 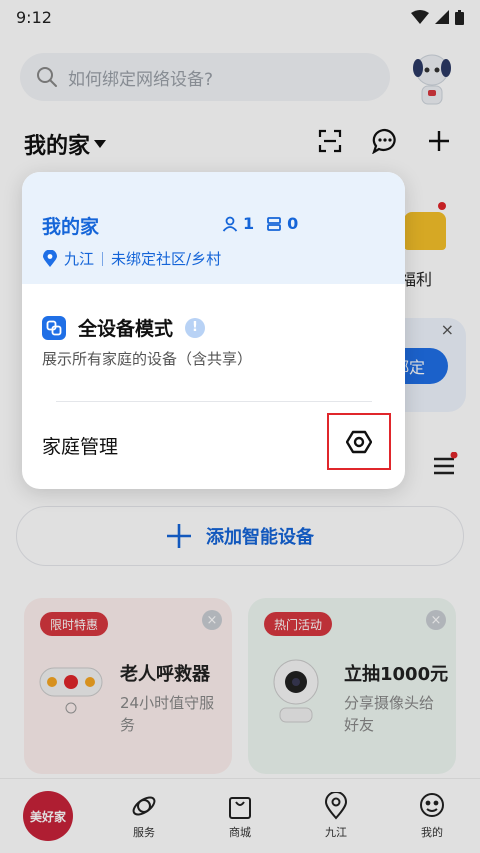 I want to click on home-management-label: 家庭管理, so click(x=80, y=445).